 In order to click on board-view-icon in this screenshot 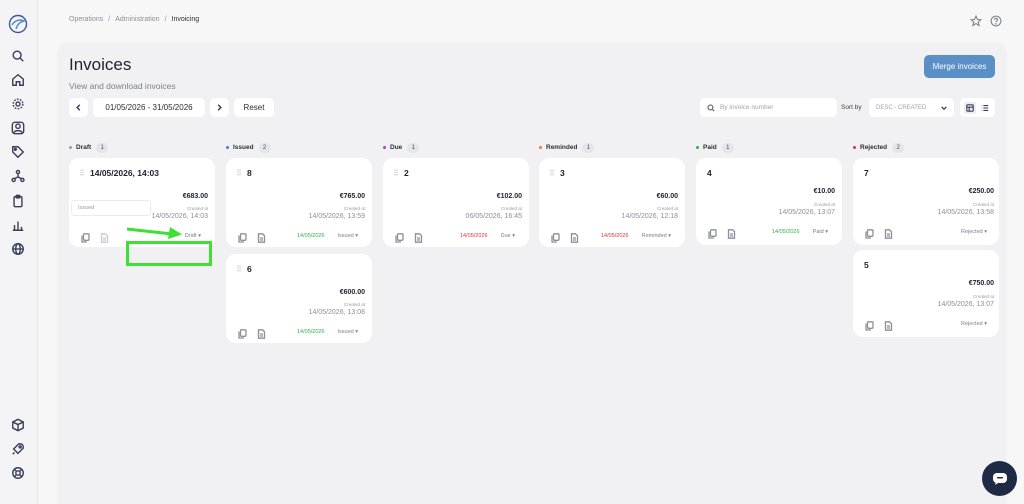, I will do `click(970, 107)`.